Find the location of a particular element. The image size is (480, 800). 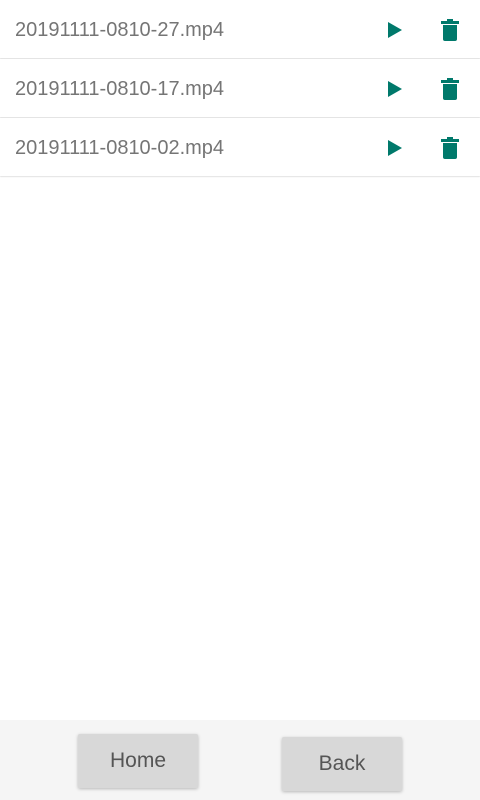

list-item: 20191111-0810-17.mp4 is located at coordinates (240, 88).